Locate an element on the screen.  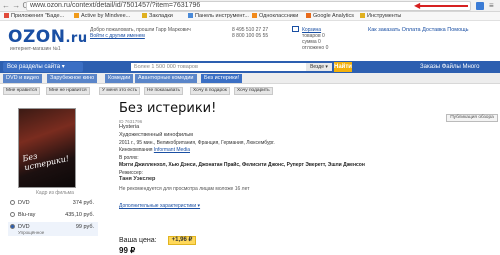
bookmark-item: Закладки is located at coordinates (157, 16).